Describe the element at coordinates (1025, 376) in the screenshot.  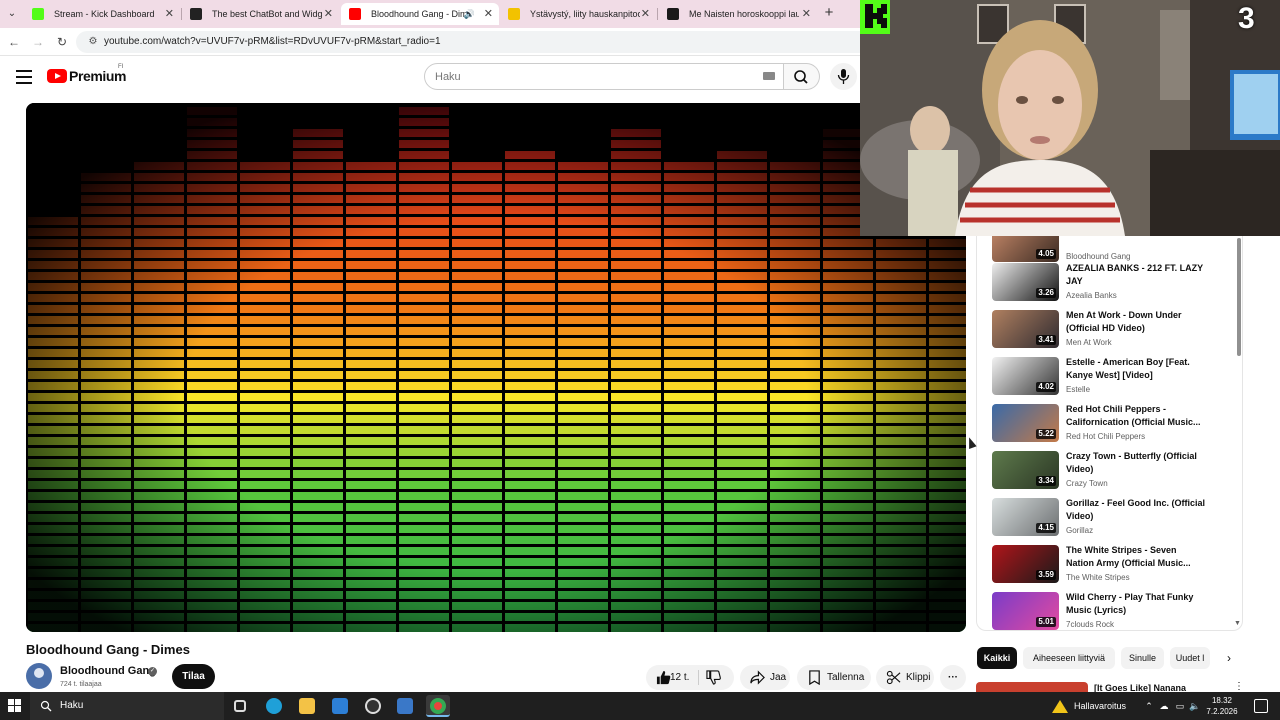
I see `video-thumbnail: 4.02` at that location.